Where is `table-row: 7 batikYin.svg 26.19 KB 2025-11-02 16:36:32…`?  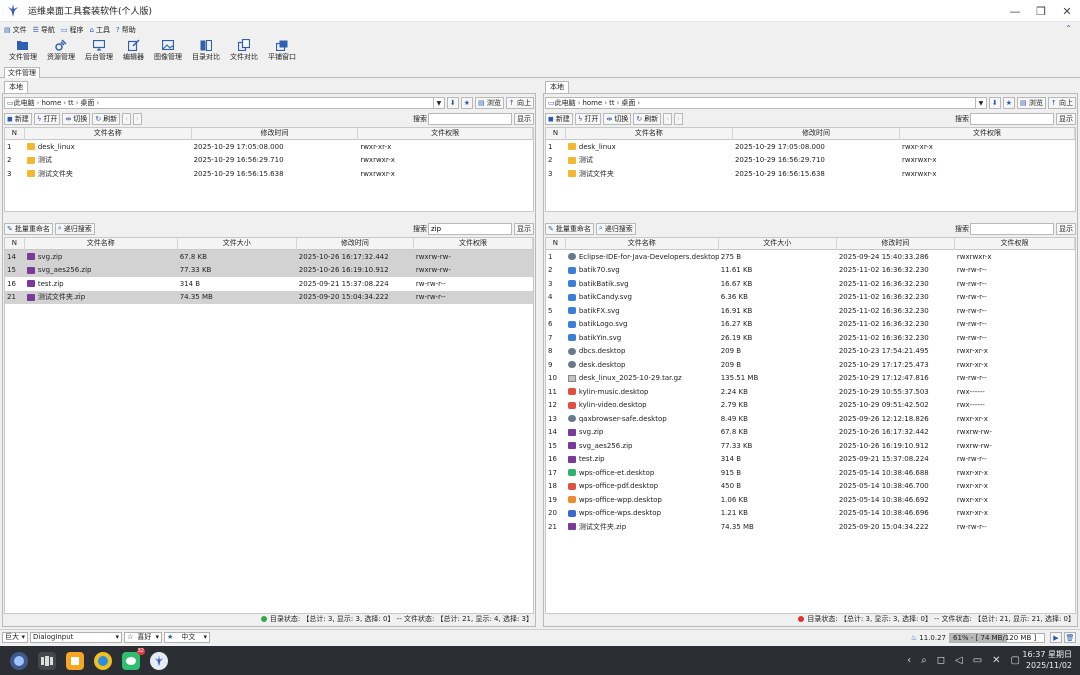 table-row: 7 batikYin.svg 26.19 KB 2025-11-02 16:36:32… is located at coordinates (810, 338).